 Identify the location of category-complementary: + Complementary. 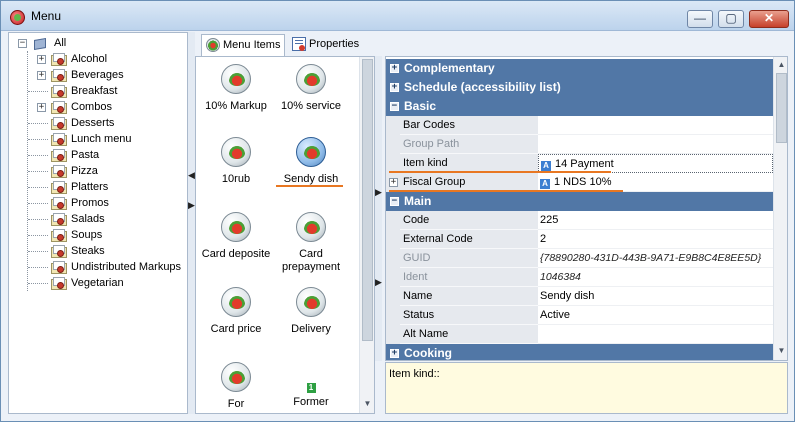
(579, 68).